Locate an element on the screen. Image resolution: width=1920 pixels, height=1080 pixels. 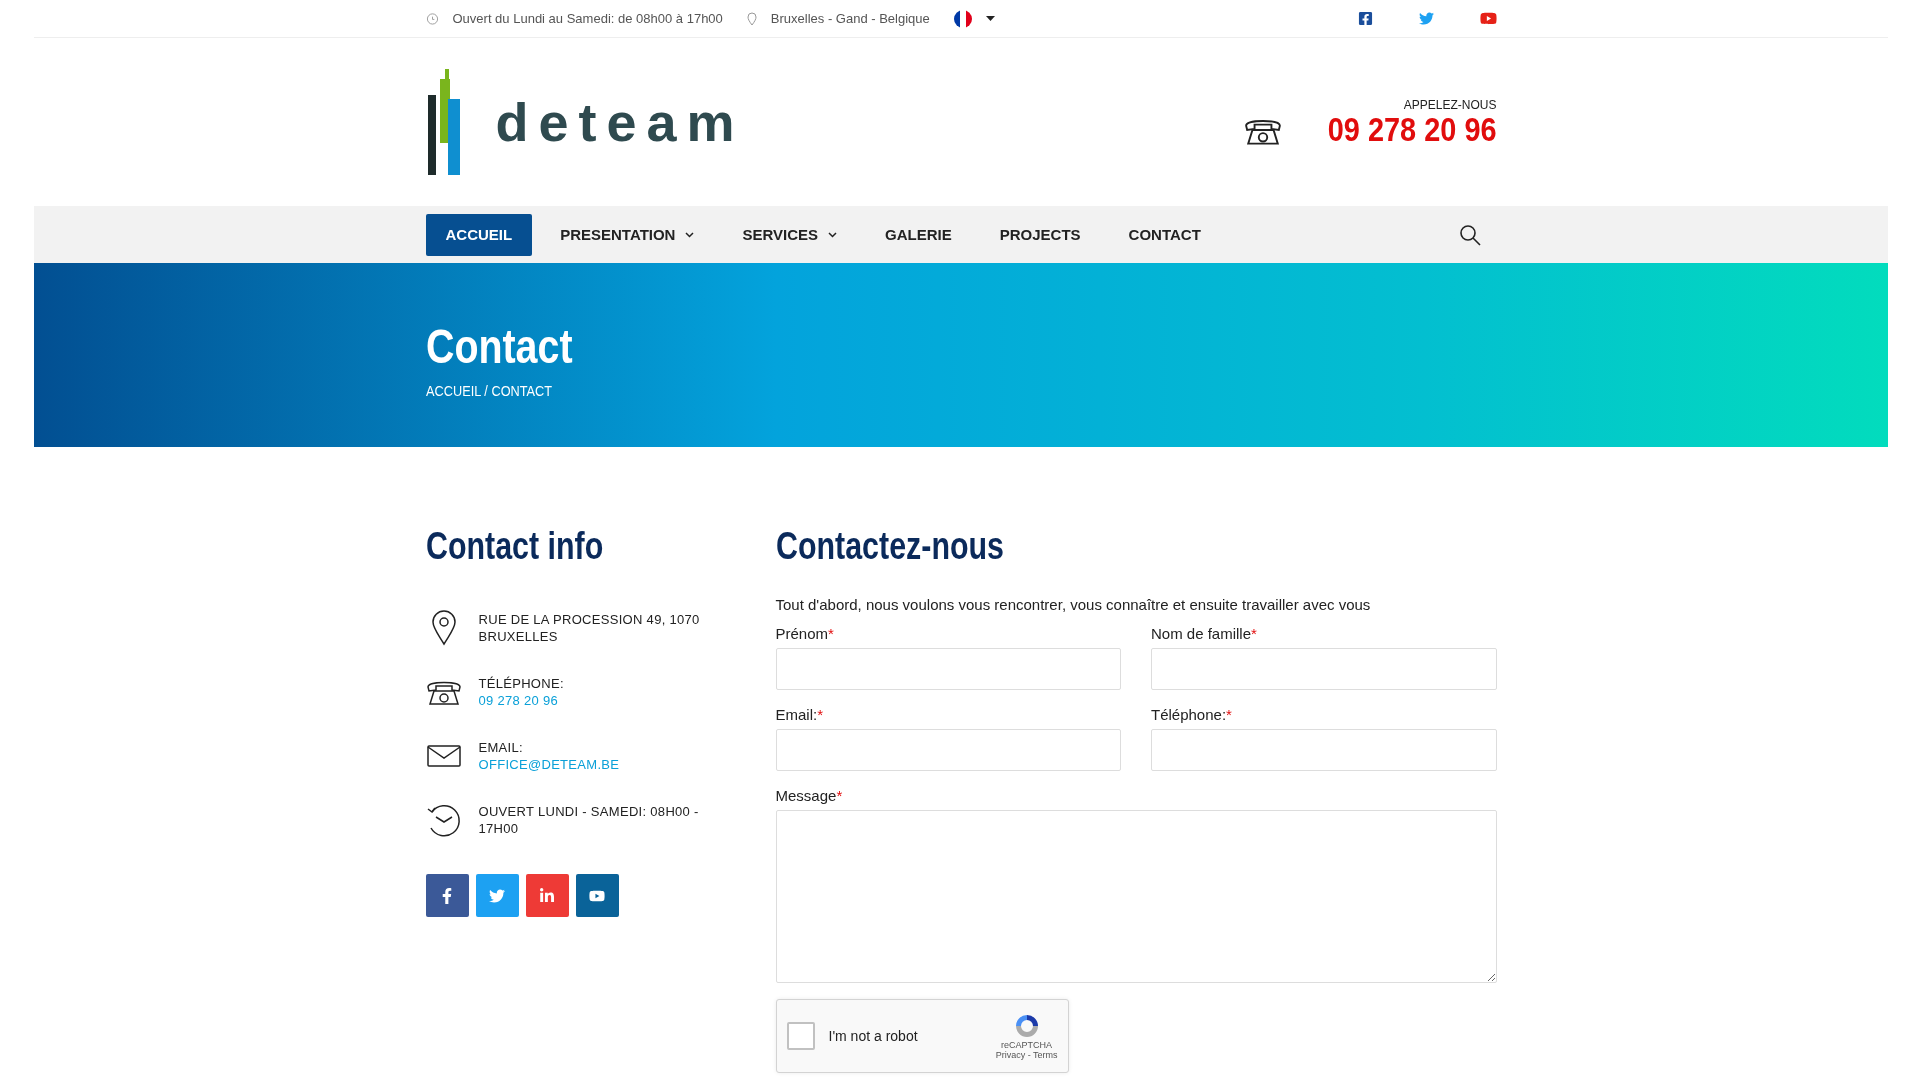
envelope-icon is located at coordinates (444, 756).